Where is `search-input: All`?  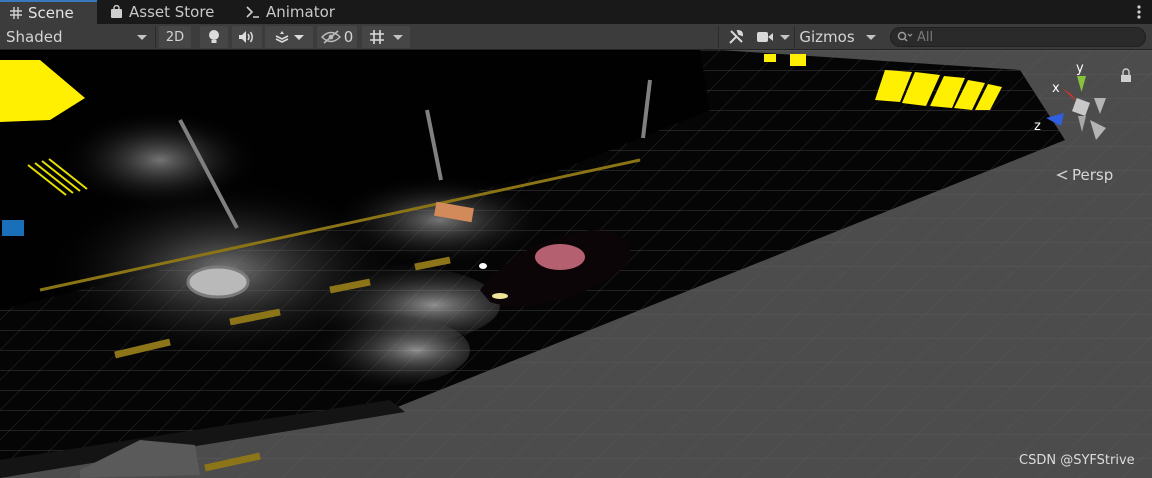 search-input: All is located at coordinates (925, 37).